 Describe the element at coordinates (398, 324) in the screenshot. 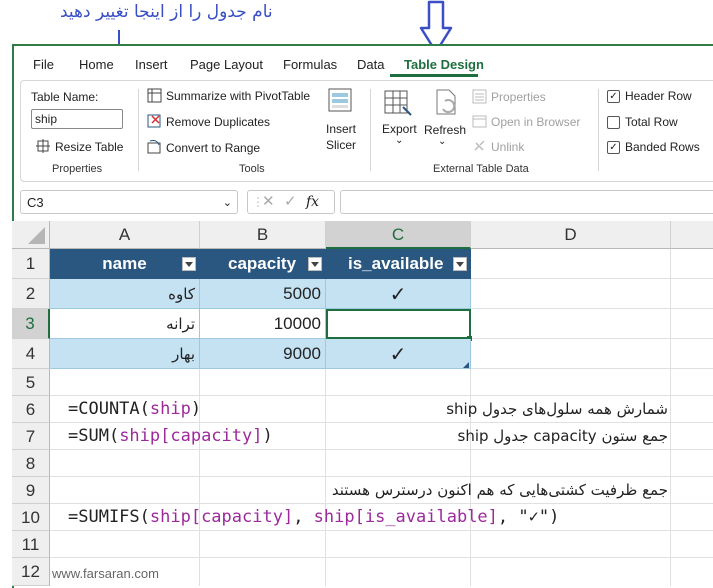

I see `active-cell-c3` at that location.